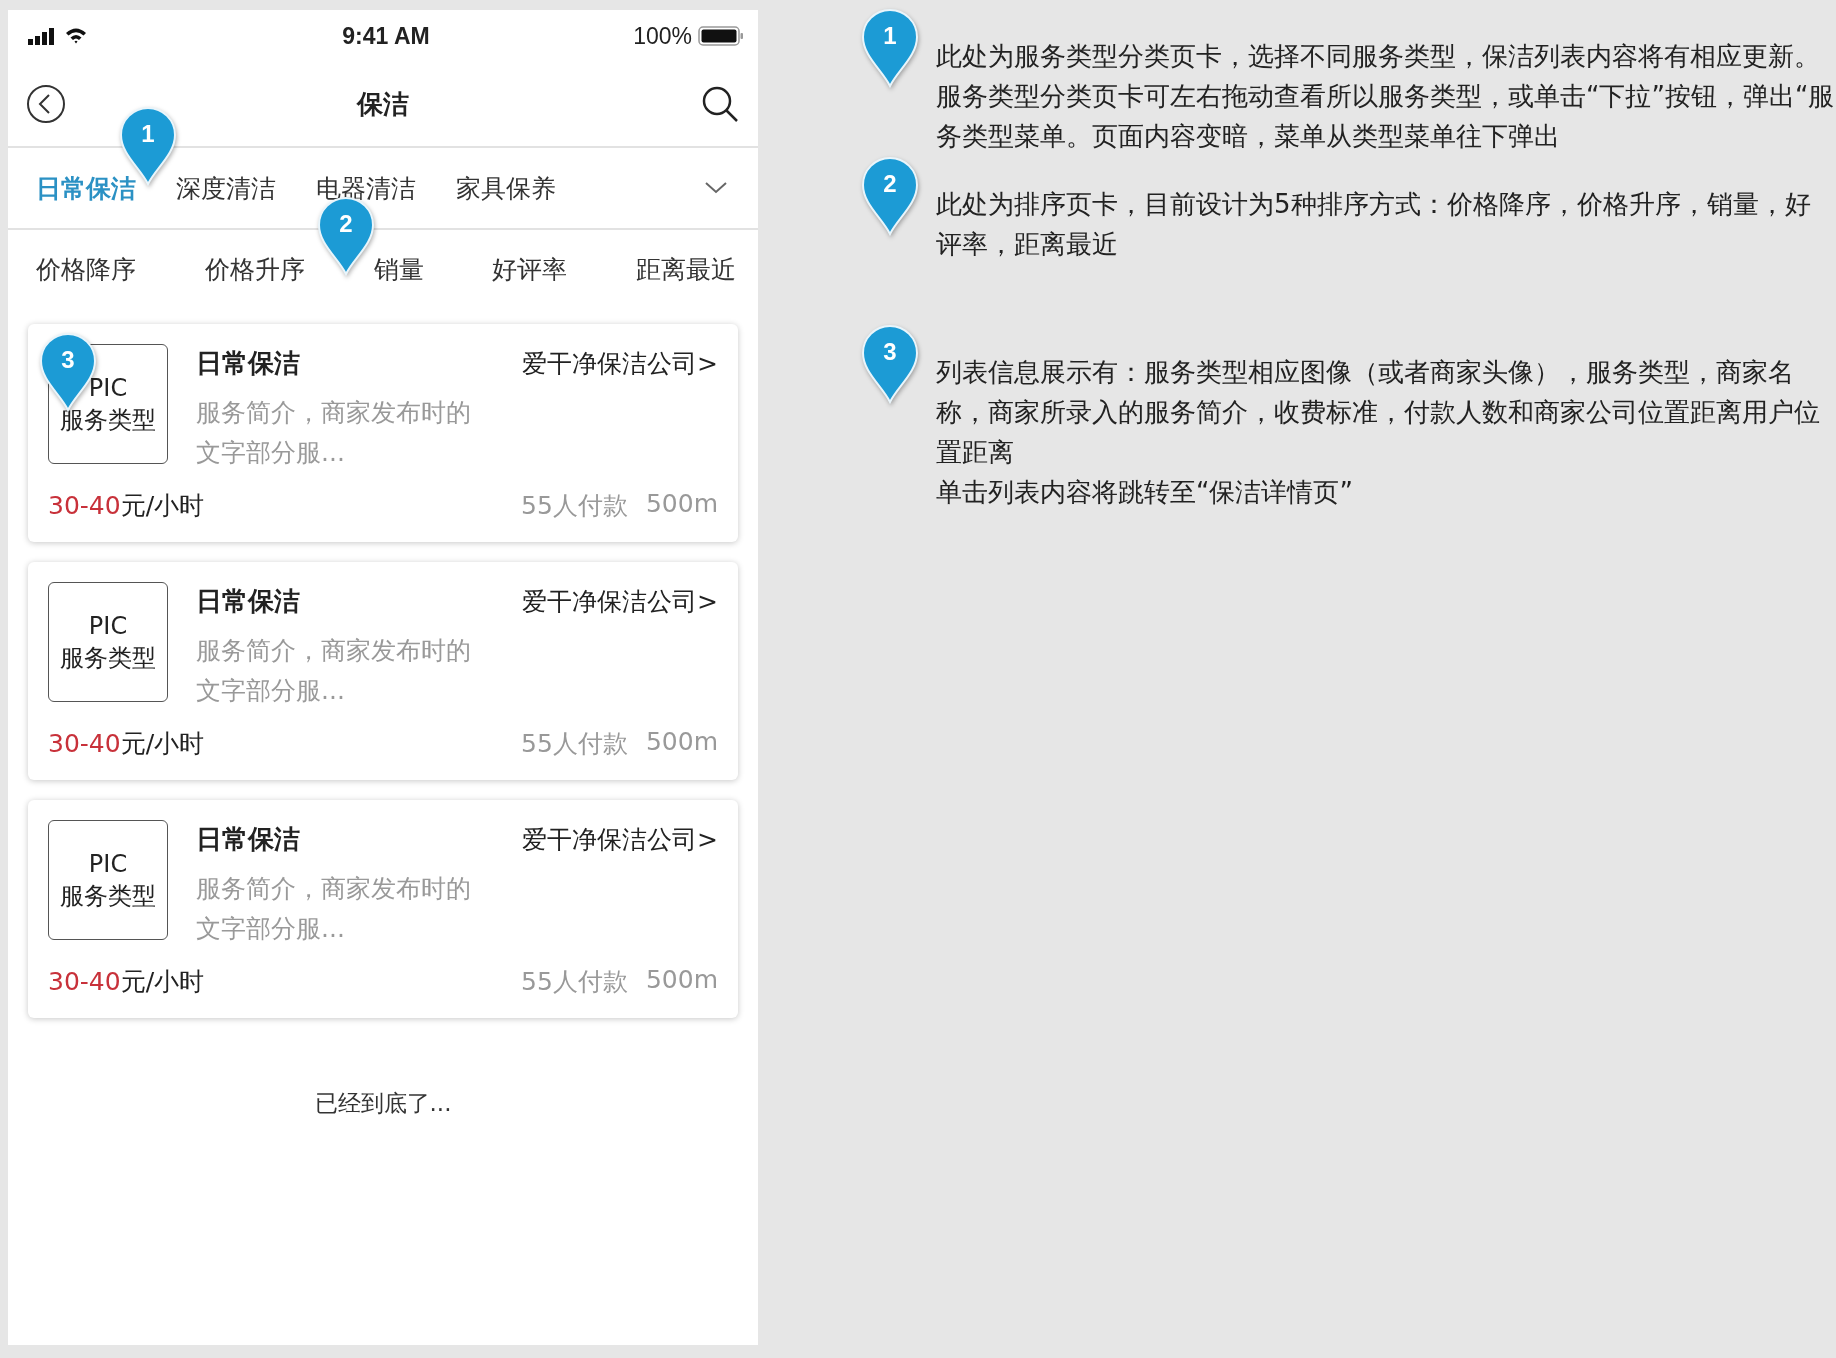 The height and width of the screenshot is (1358, 1836). I want to click on sort-tab: 销量, so click(398, 269).